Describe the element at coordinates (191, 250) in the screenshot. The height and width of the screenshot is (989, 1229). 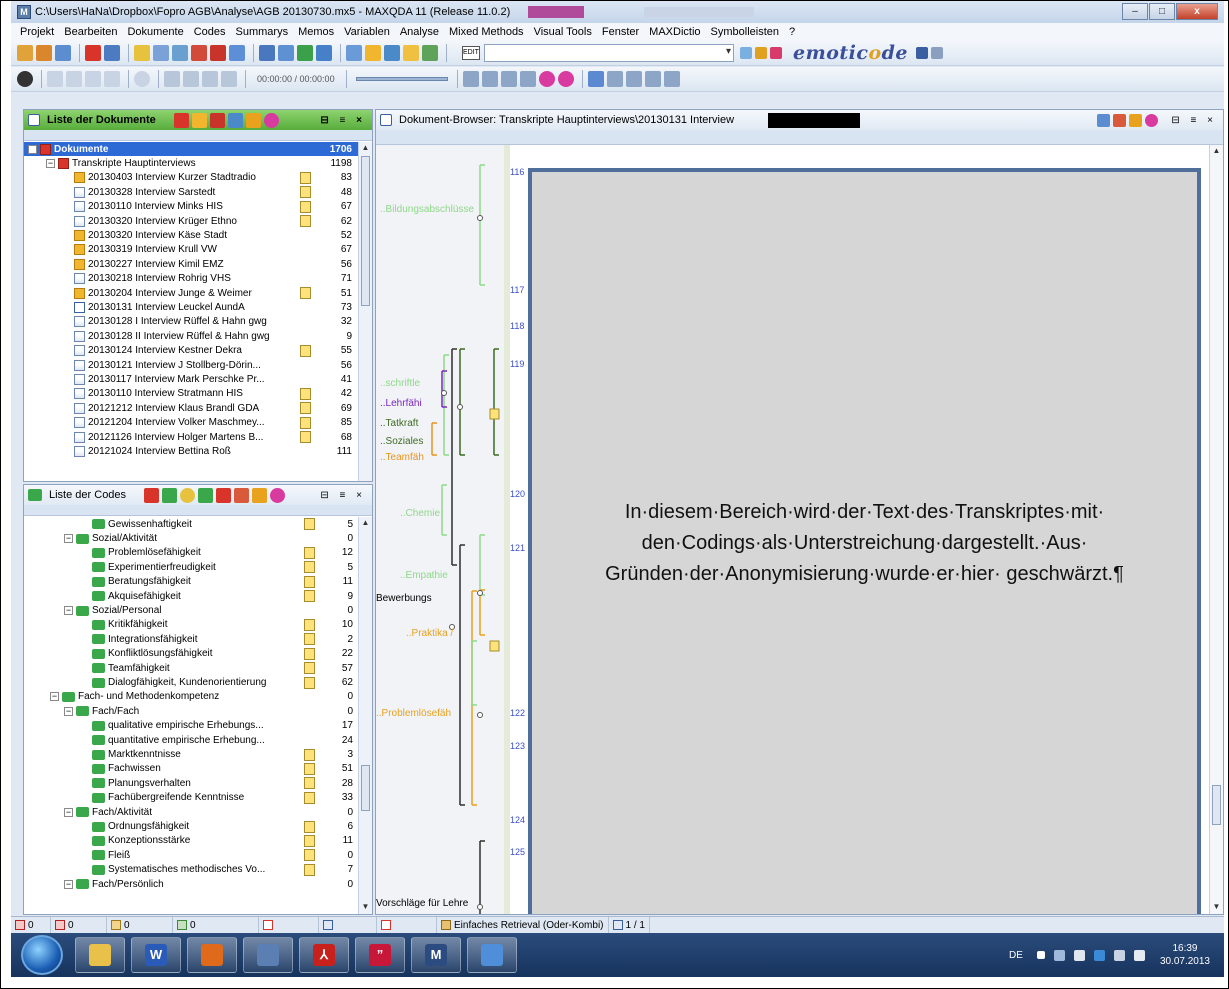
I see `document-row: 20130319 Interview Krull VW 67` at that location.